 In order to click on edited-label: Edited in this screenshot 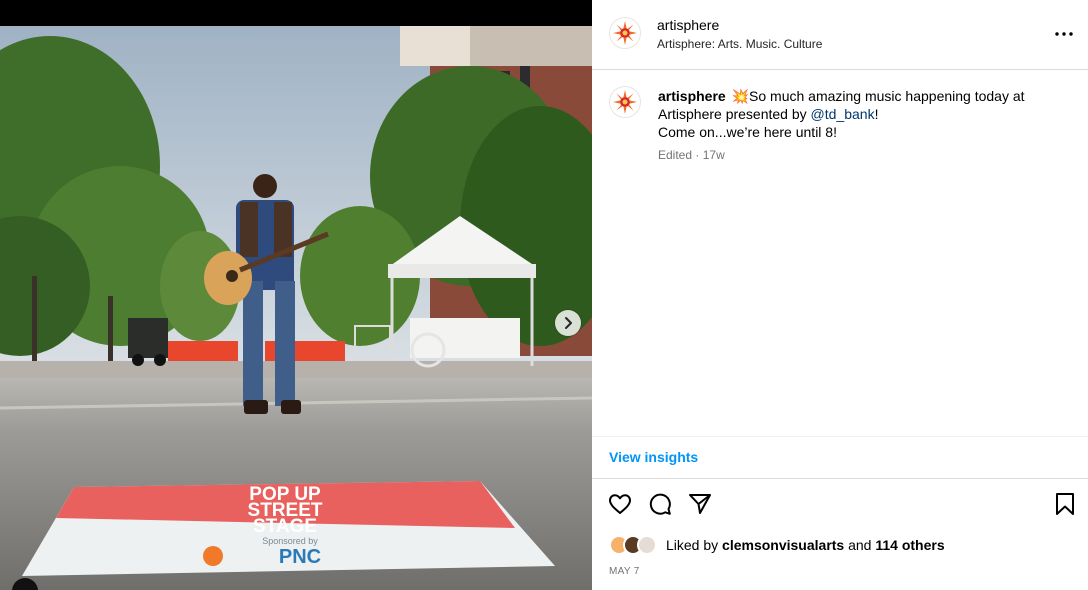, I will do `click(675, 155)`.